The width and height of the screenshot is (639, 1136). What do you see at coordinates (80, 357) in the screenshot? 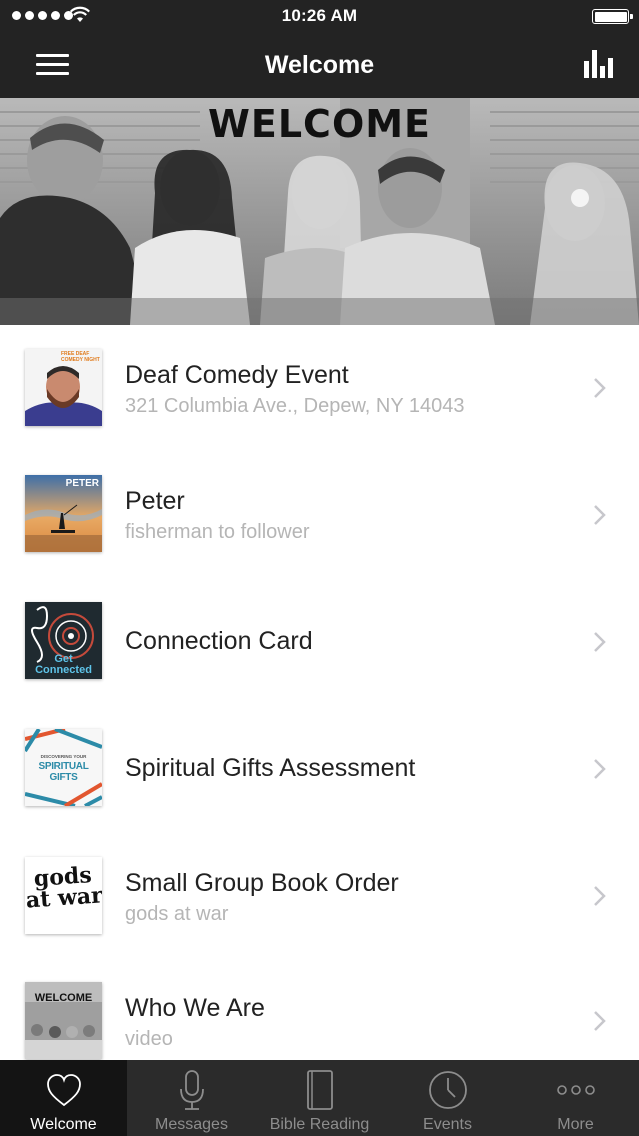
I see `thumb-caption: FREE DEAF COMEDY NIGHT` at bounding box center [80, 357].